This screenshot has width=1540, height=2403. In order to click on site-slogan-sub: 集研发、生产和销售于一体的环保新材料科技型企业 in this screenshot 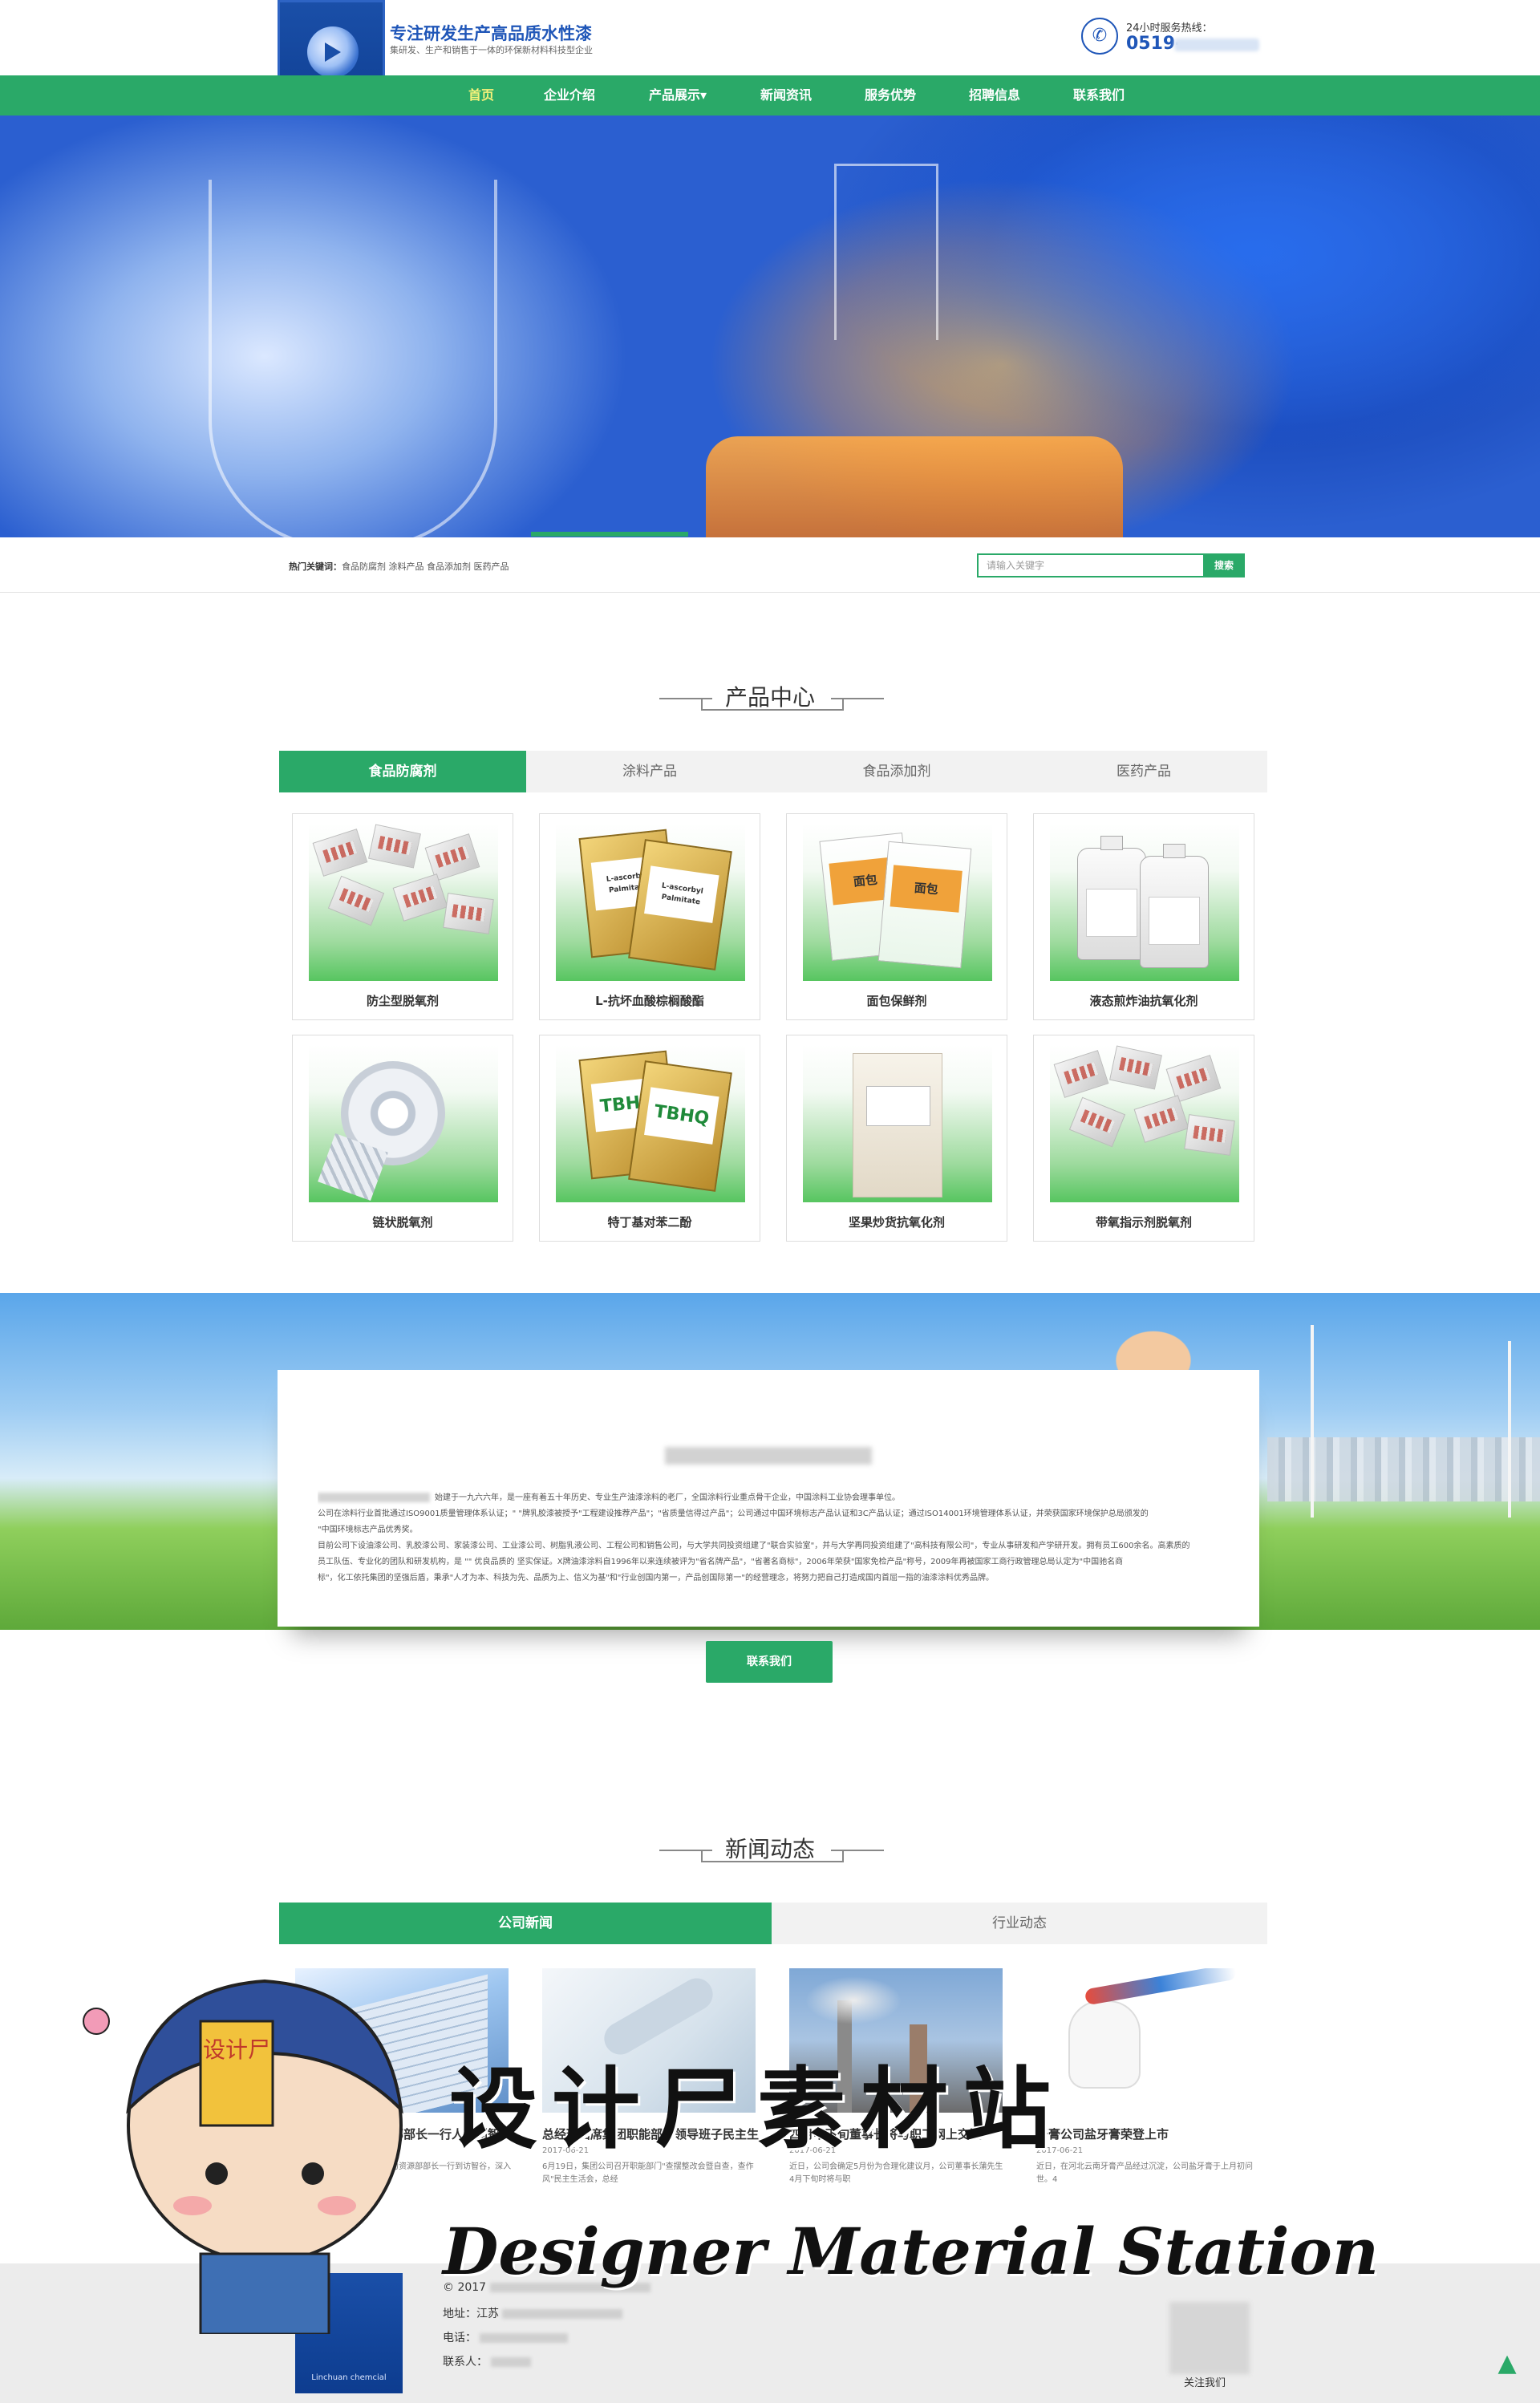, I will do `click(491, 50)`.